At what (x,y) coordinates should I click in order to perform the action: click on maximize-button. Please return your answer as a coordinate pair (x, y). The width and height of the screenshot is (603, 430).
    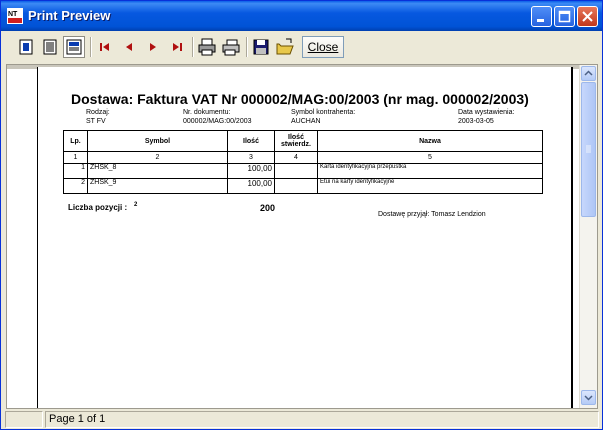
    Looking at the image, I should click on (564, 16).